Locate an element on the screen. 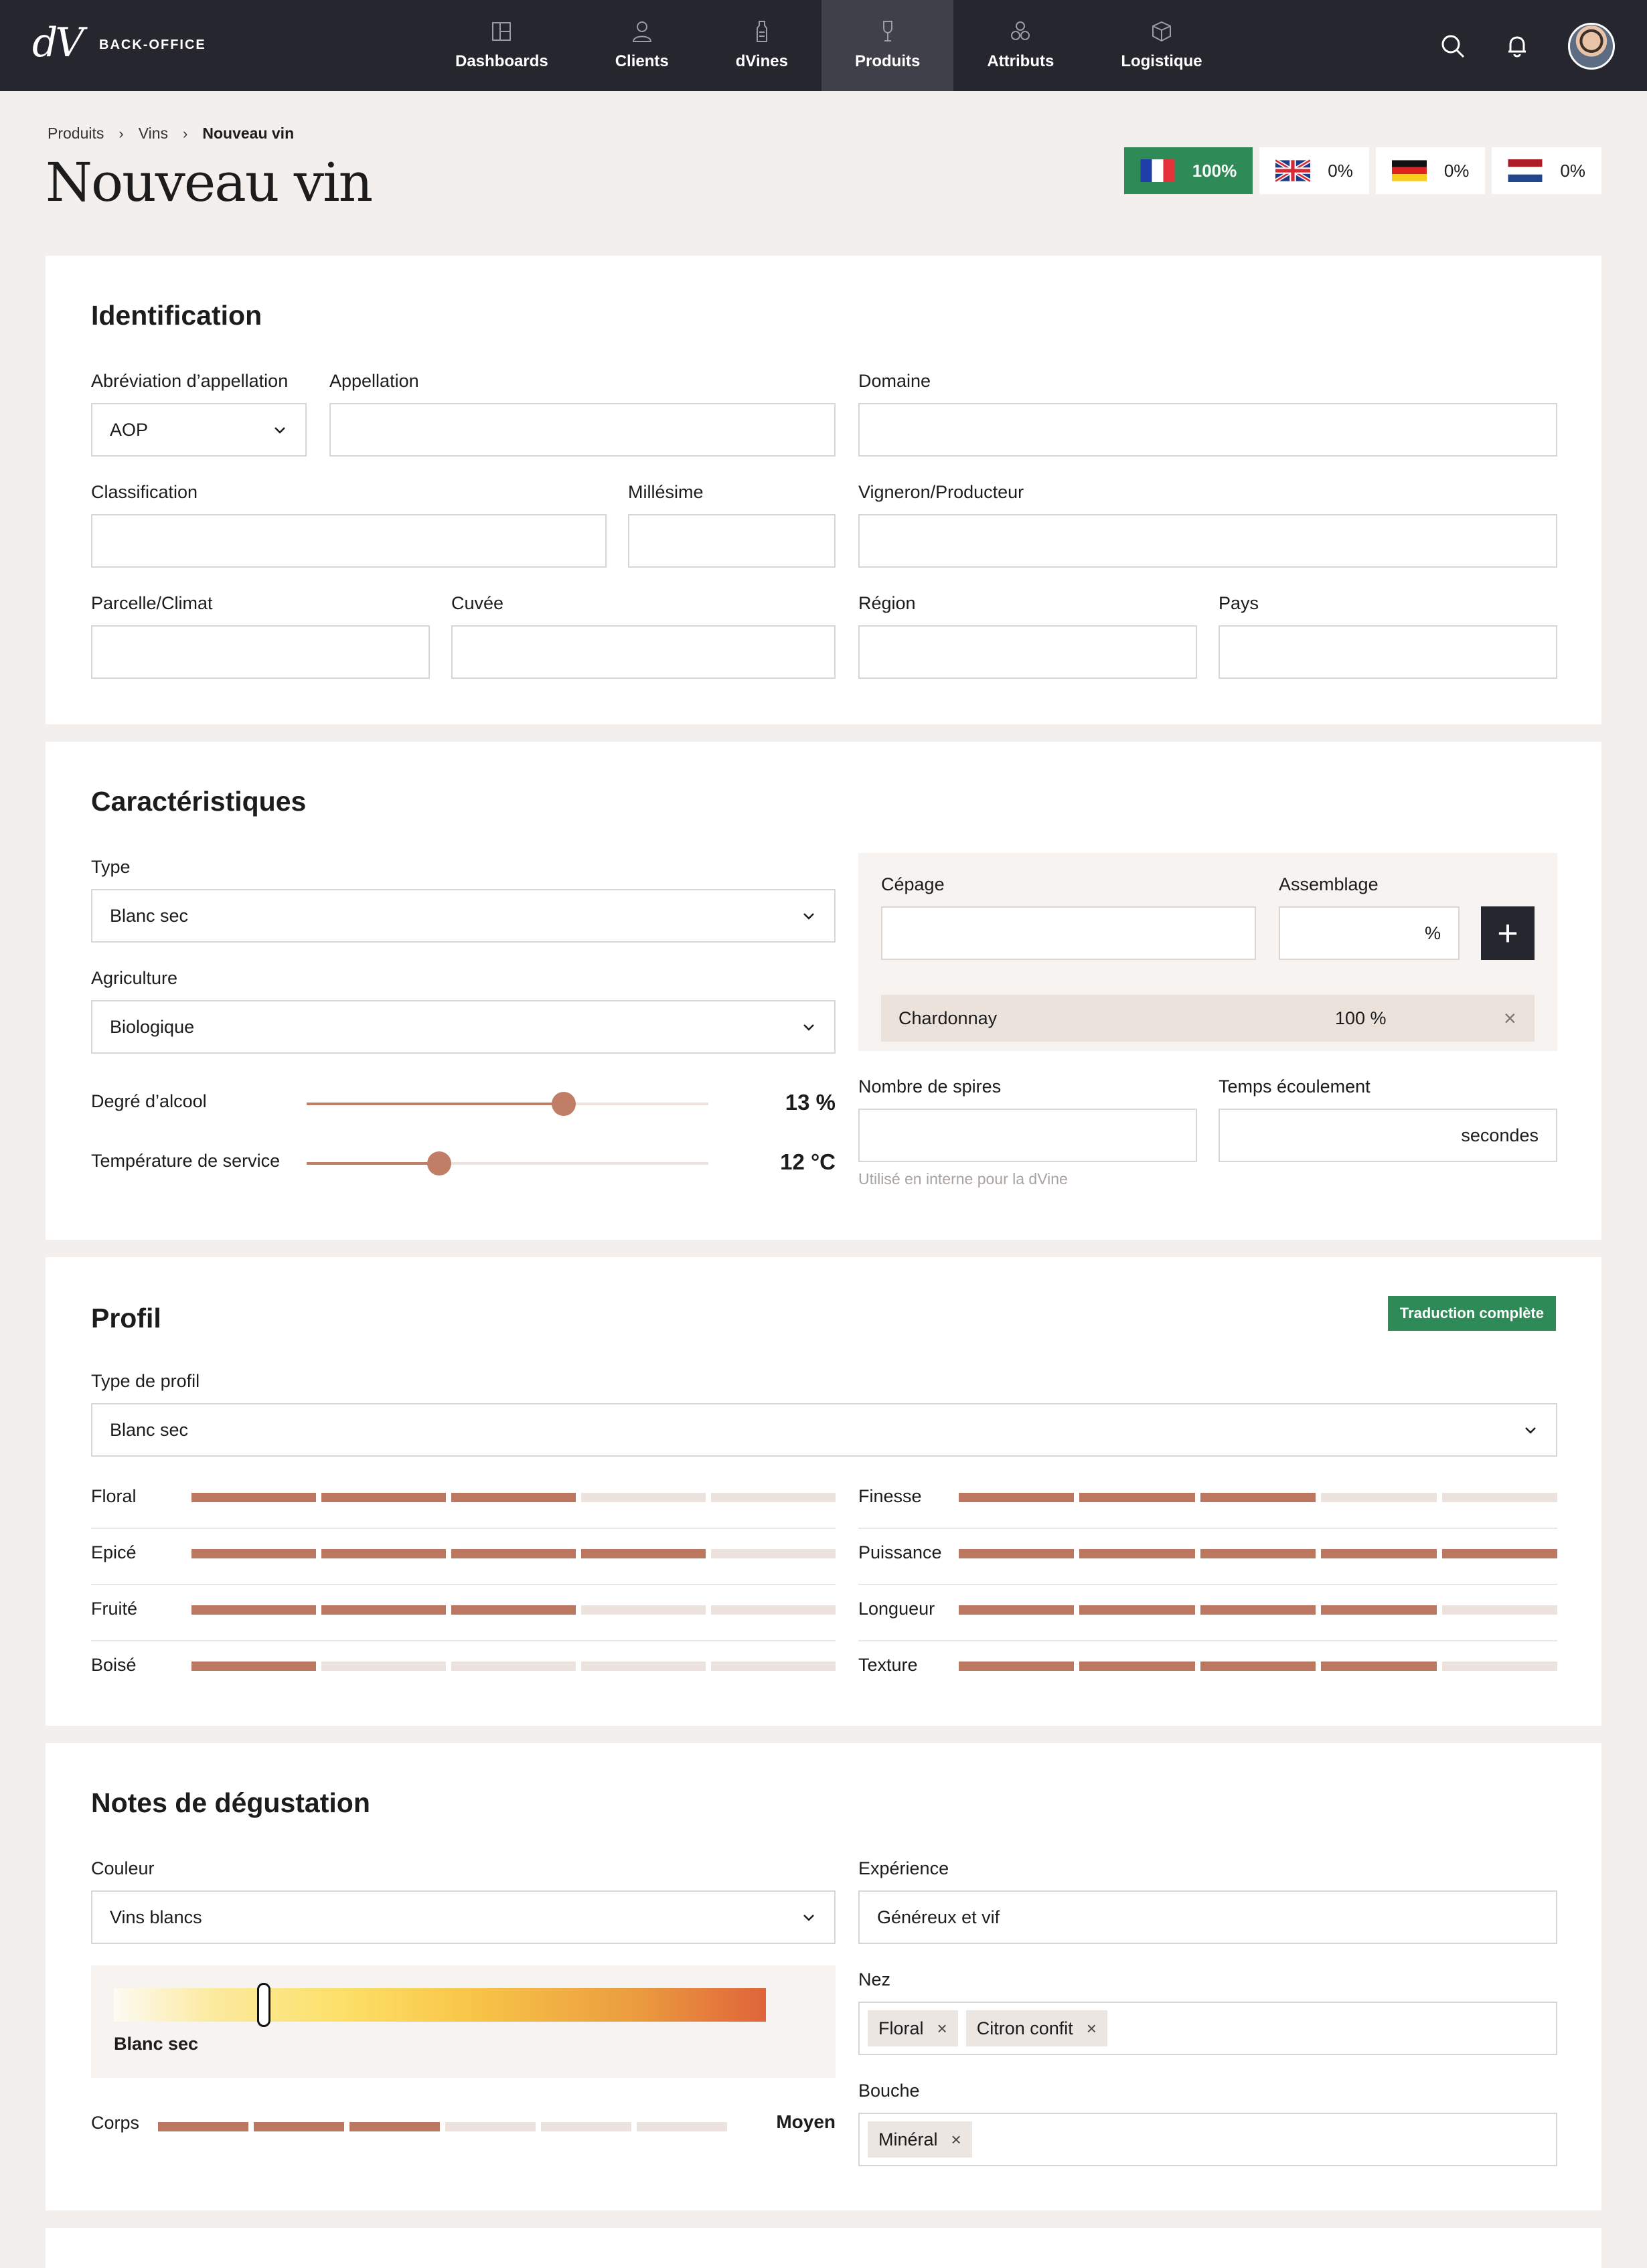 The image size is (1647, 2268). profil-type-select: Blanc sec is located at coordinates (824, 1430).